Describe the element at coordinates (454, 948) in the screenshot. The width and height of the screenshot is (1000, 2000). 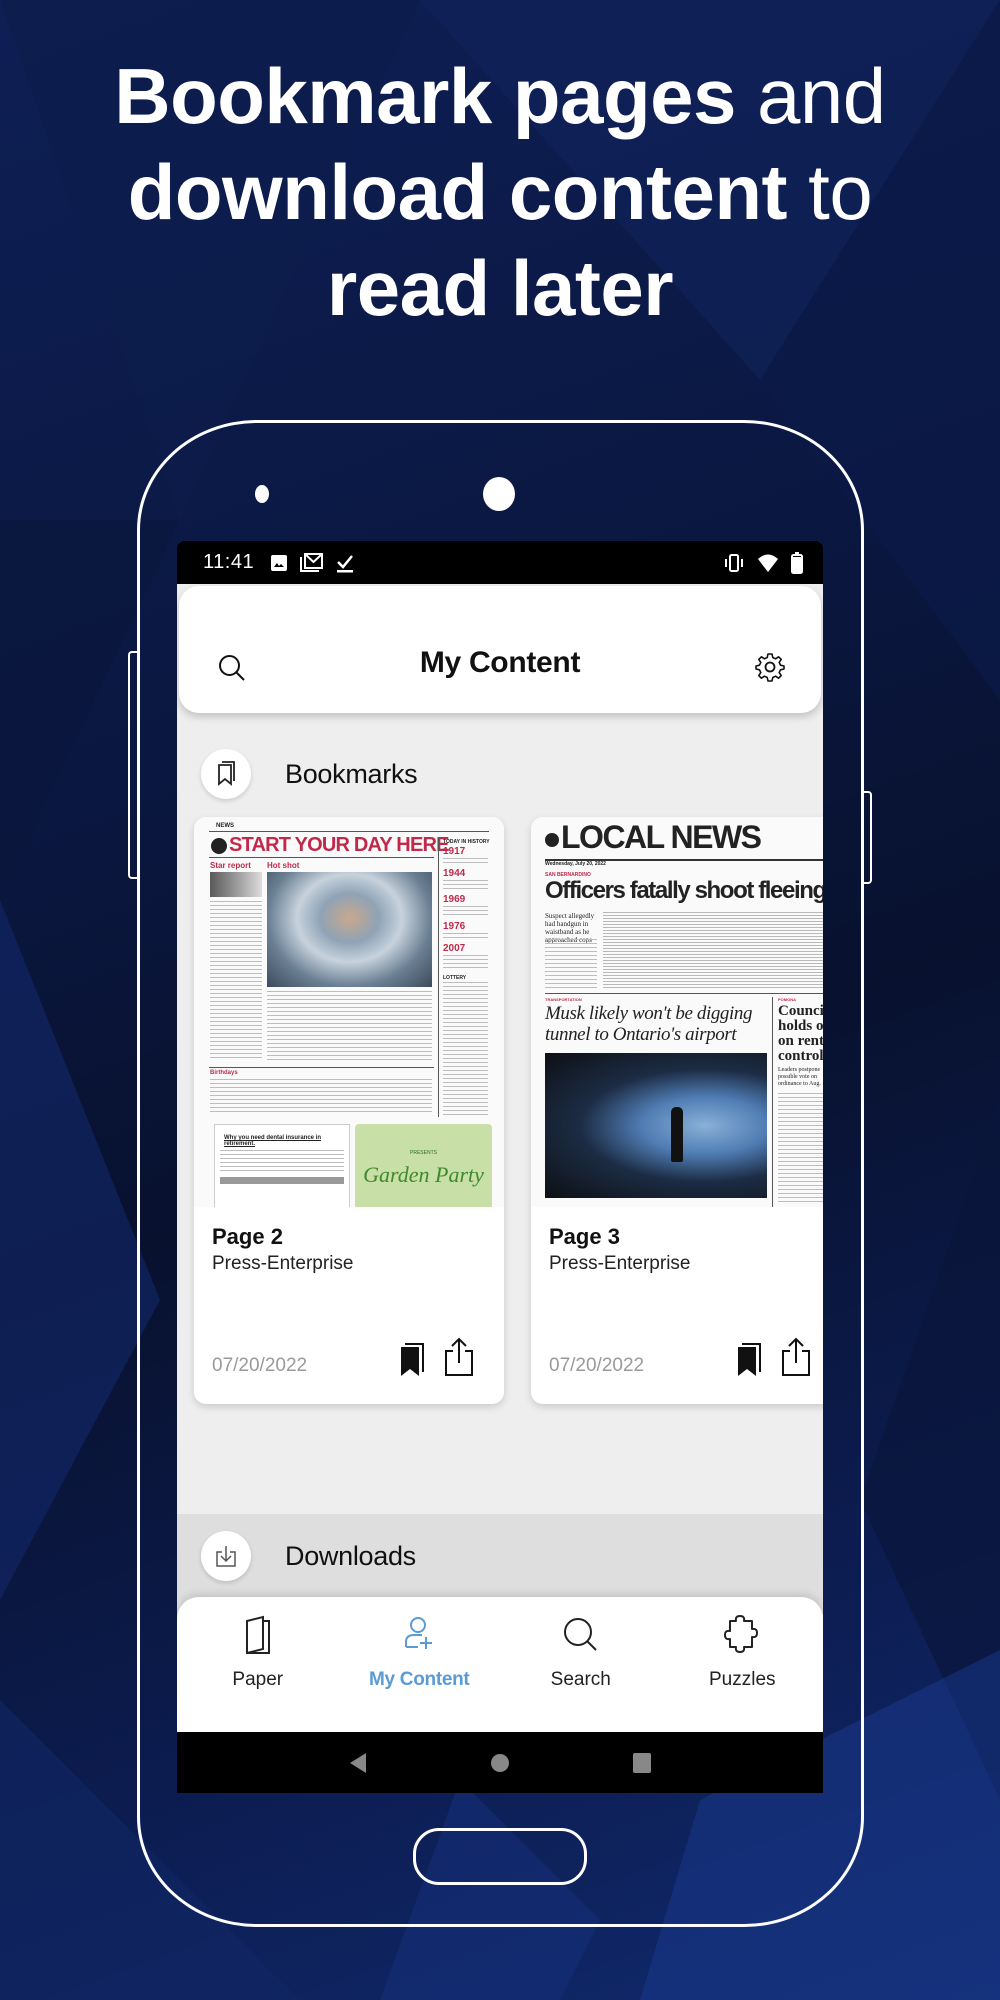
I see `thumb-year: 2007` at that location.